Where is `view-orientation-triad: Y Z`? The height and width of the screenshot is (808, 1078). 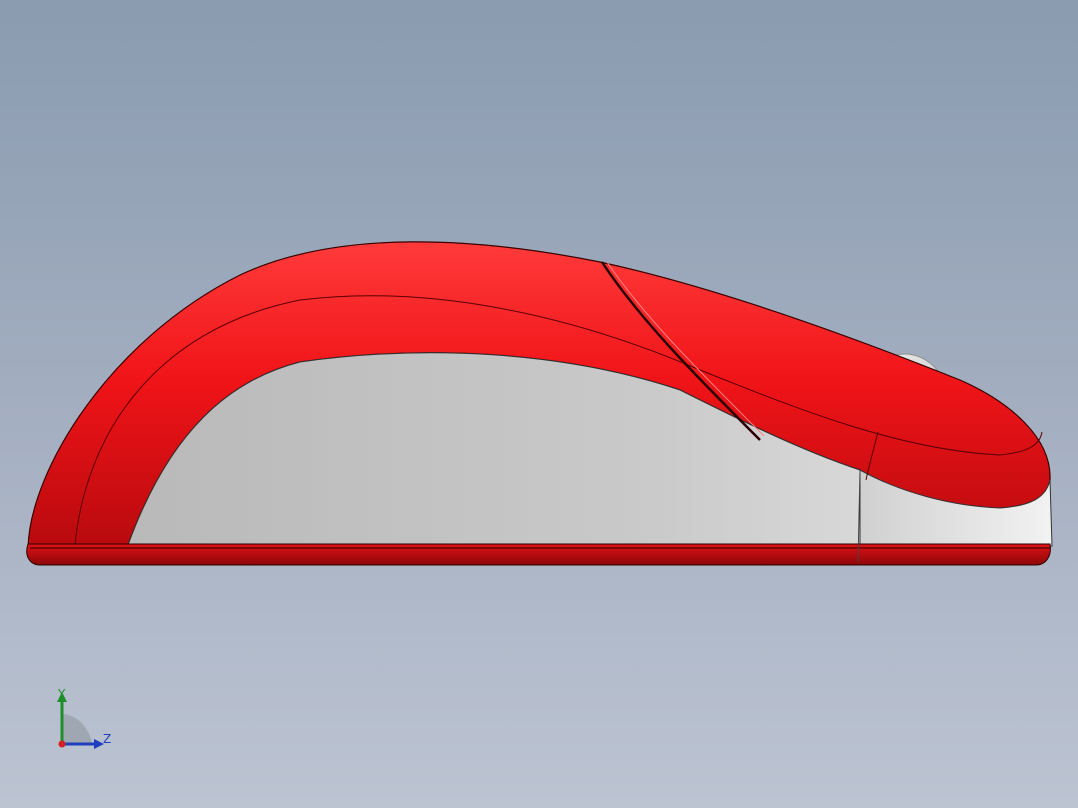 view-orientation-triad: Y Z is located at coordinates (84, 720).